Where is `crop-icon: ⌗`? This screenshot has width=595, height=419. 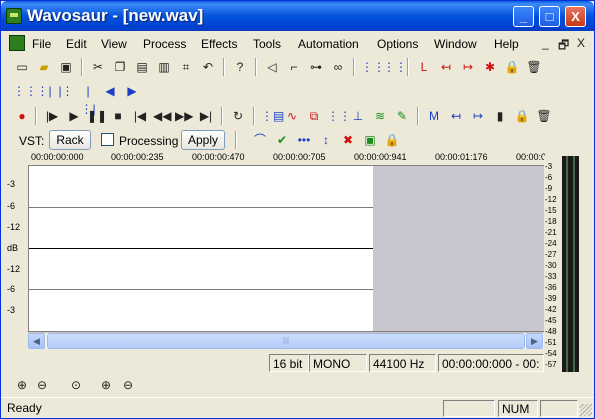 crop-icon: ⌗ is located at coordinates (186, 67).